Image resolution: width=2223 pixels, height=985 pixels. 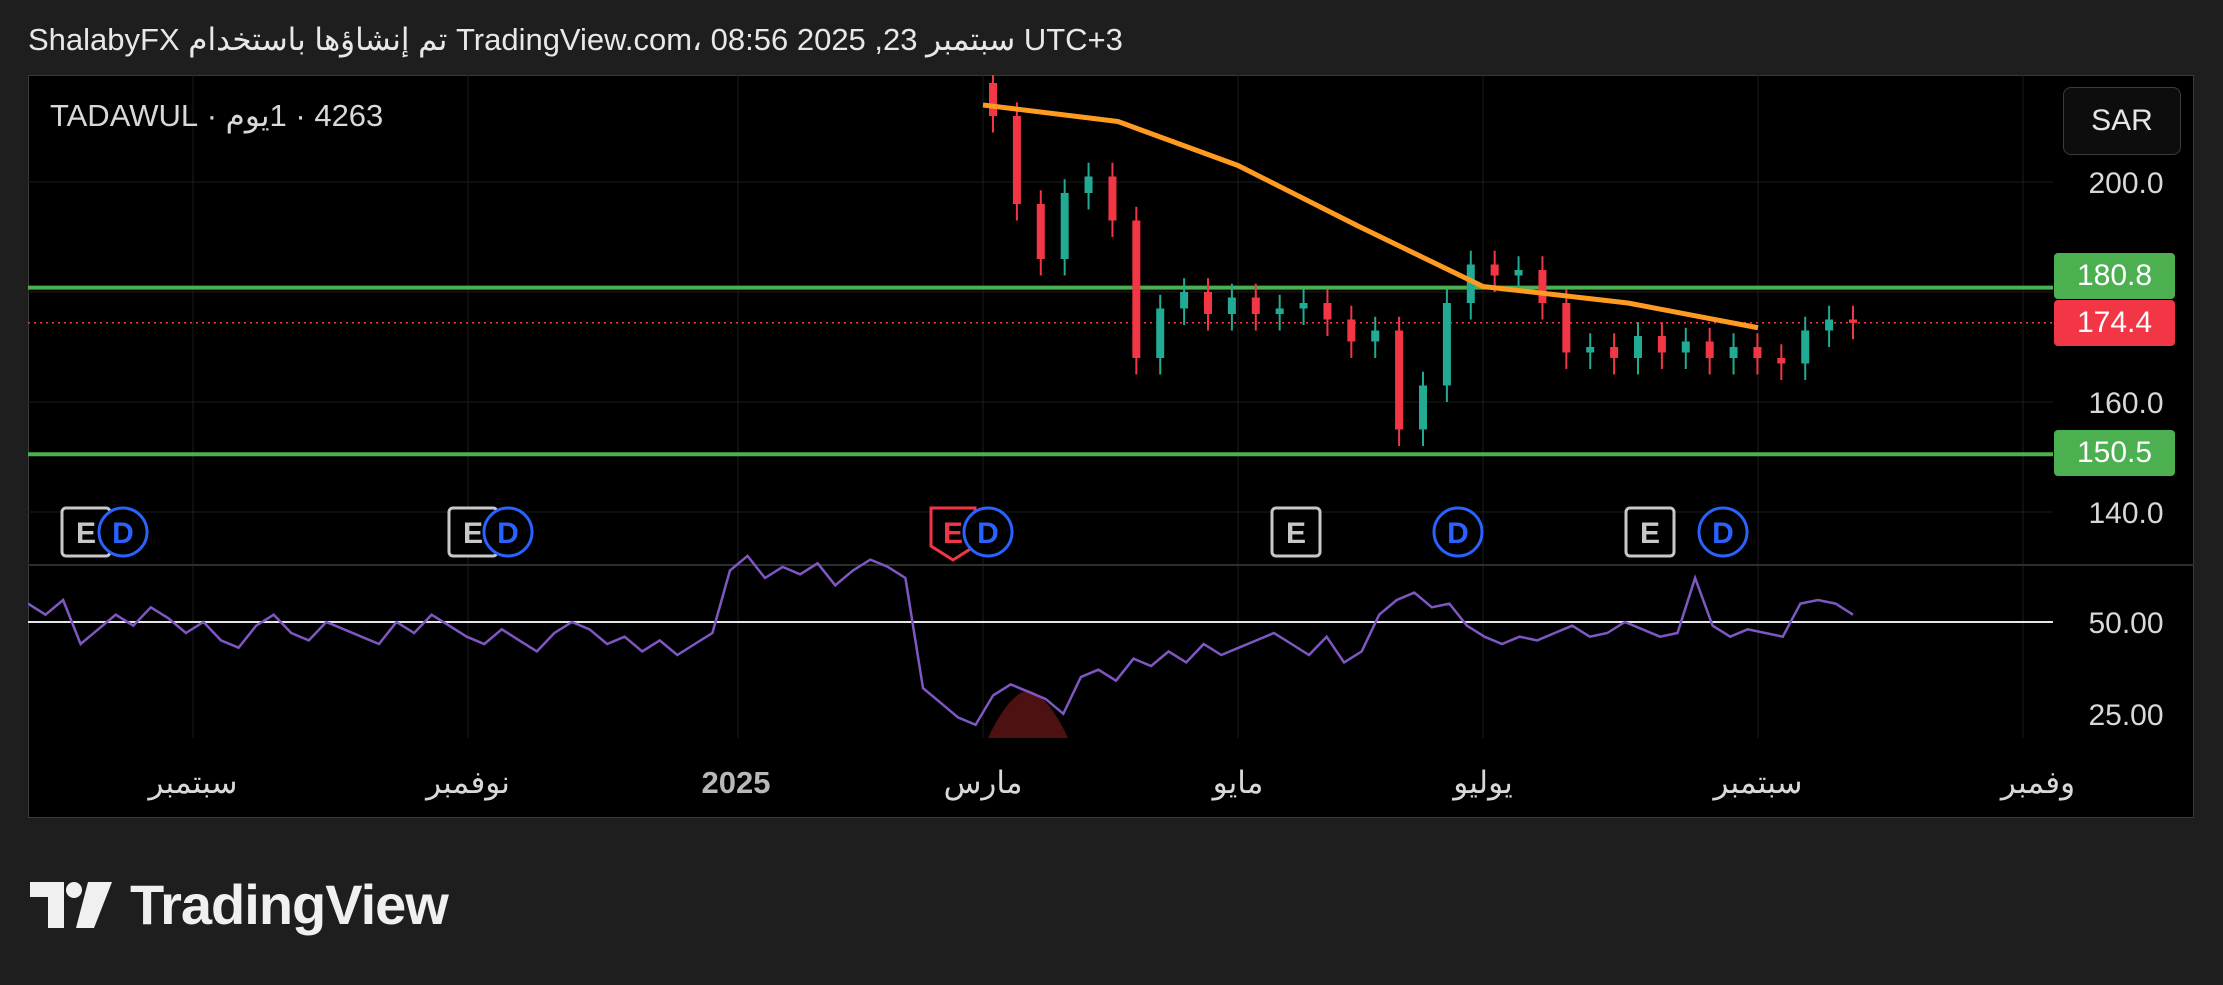 I want to click on level-price-tag-upper: 180.8, so click(x=2114, y=276).